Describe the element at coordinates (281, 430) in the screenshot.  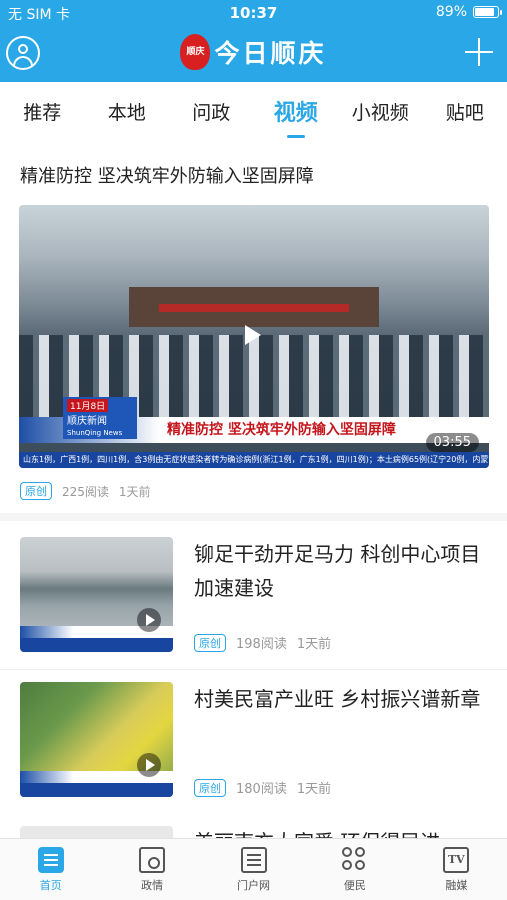
I see `video-caption: 精准防控 坚决筑牢外防输入坚固屏障` at that location.